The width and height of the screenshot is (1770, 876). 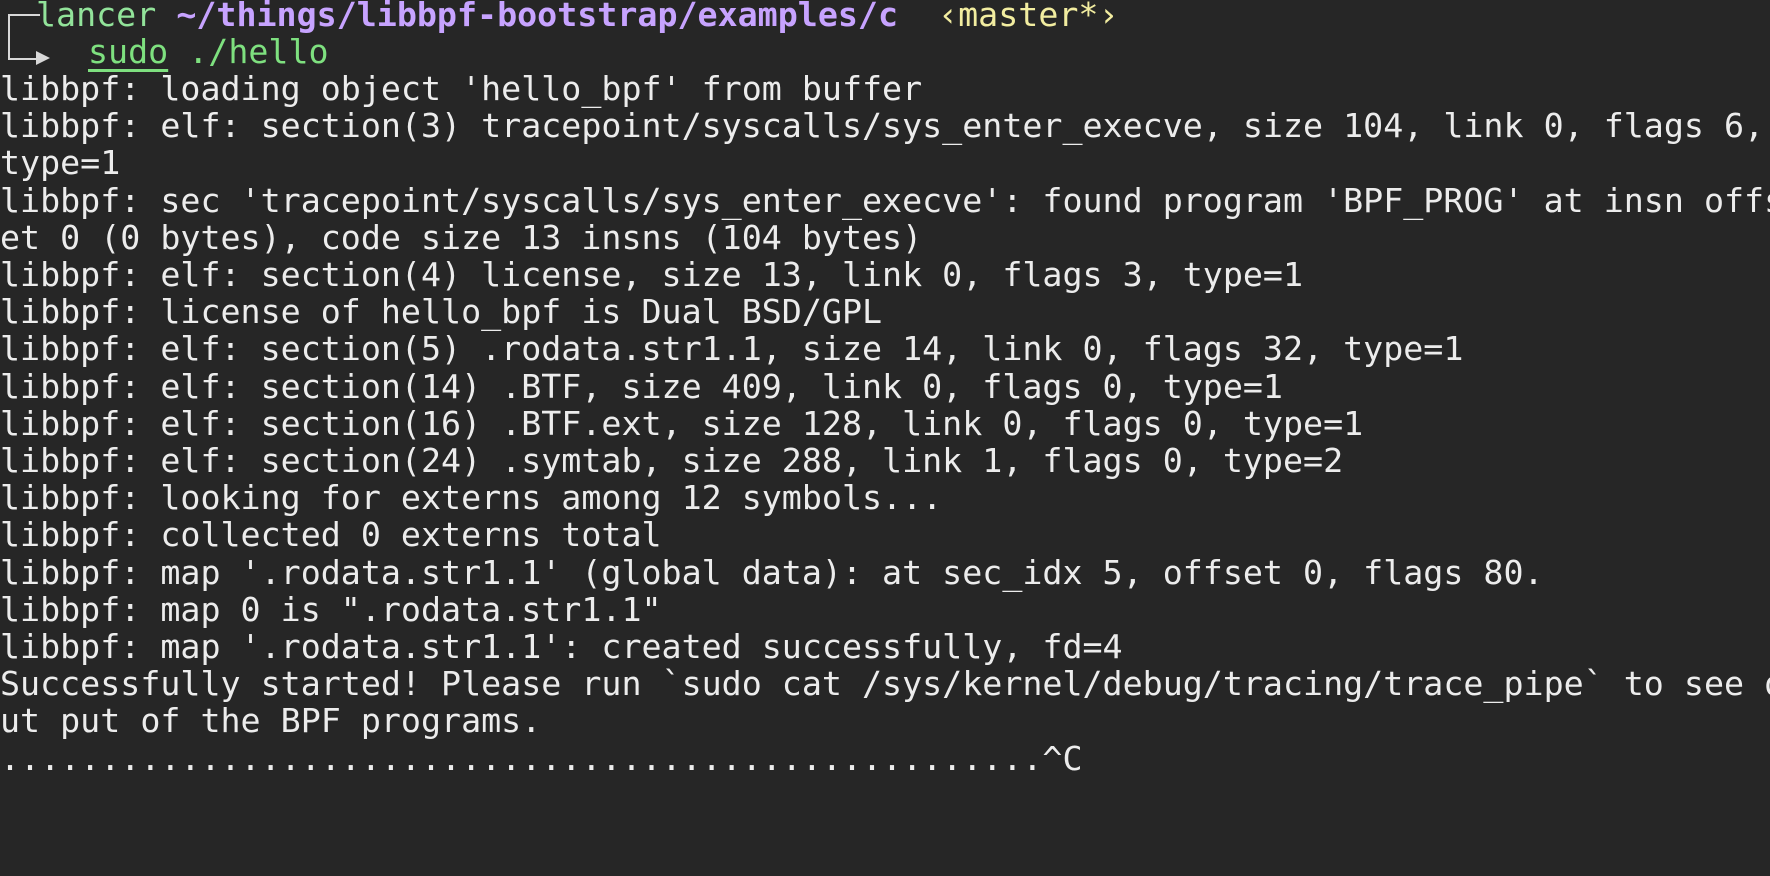 I want to click on prompt-user: lancer, so click(x=96, y=17).